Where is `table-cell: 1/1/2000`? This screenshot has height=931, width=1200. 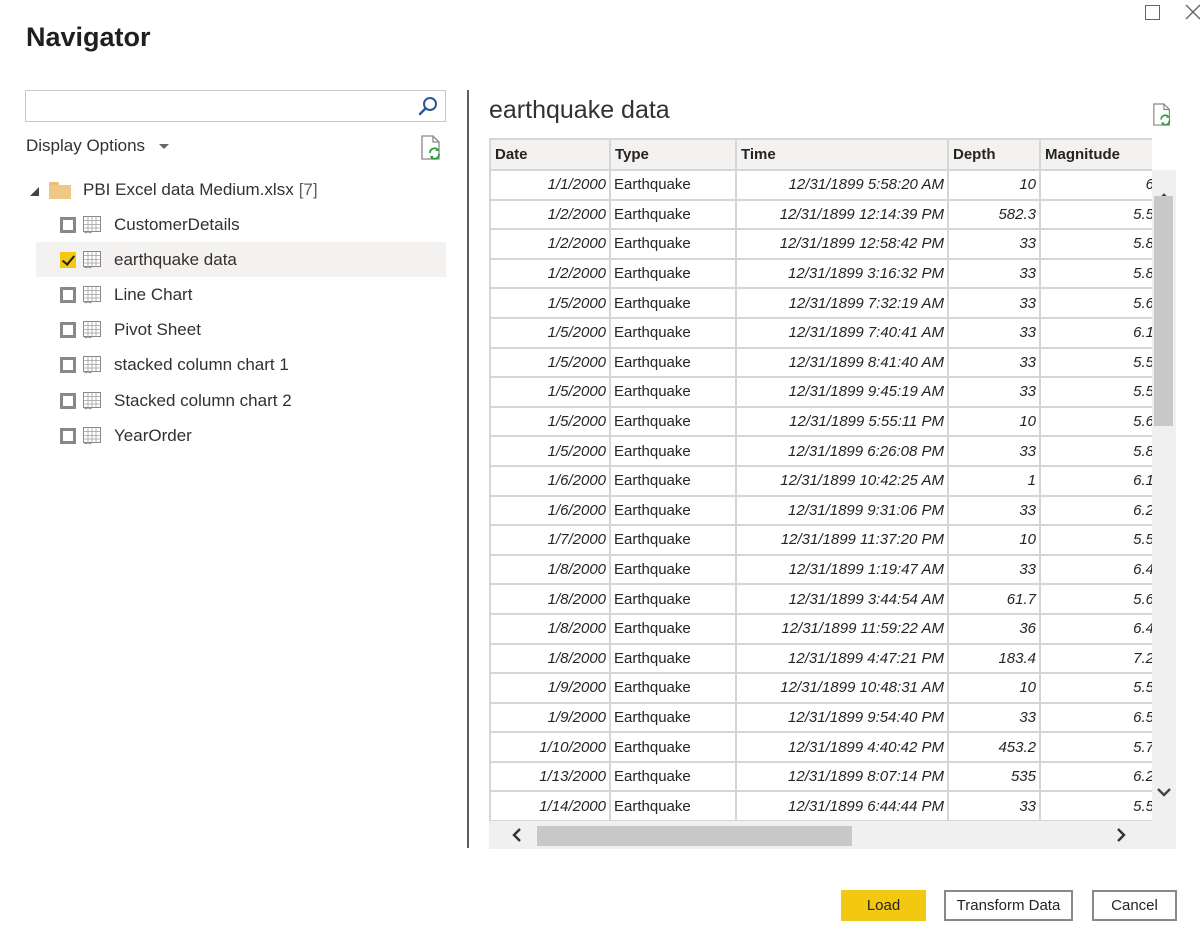 table-cell: 1/1/2000 is located at coordinates (550, 185).